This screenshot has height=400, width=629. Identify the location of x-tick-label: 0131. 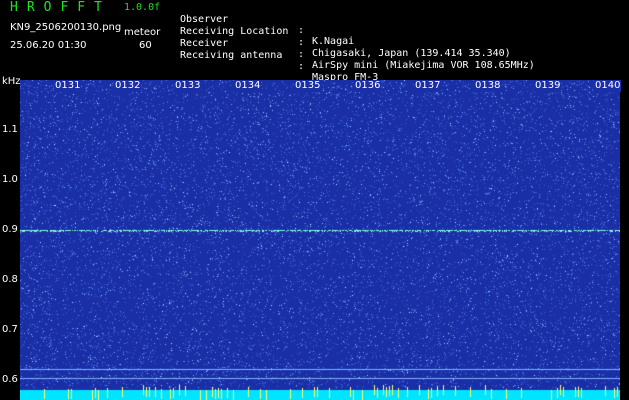
(68, 86).